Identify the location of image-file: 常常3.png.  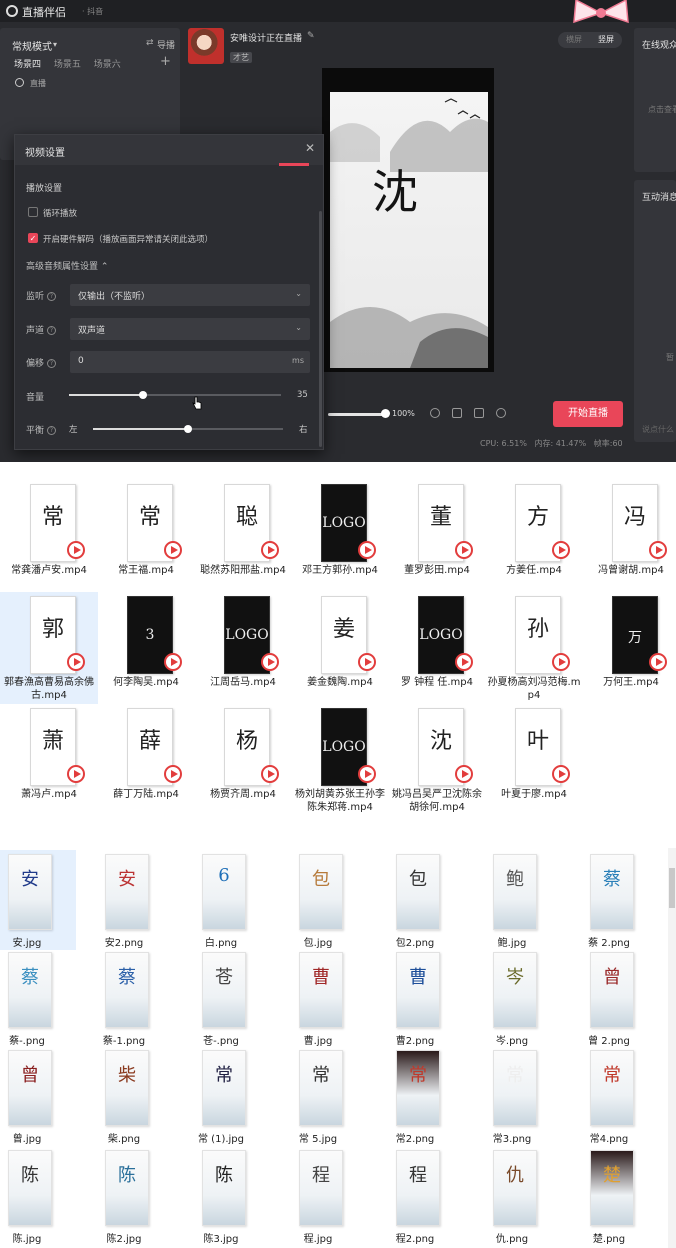
(512, 1098).